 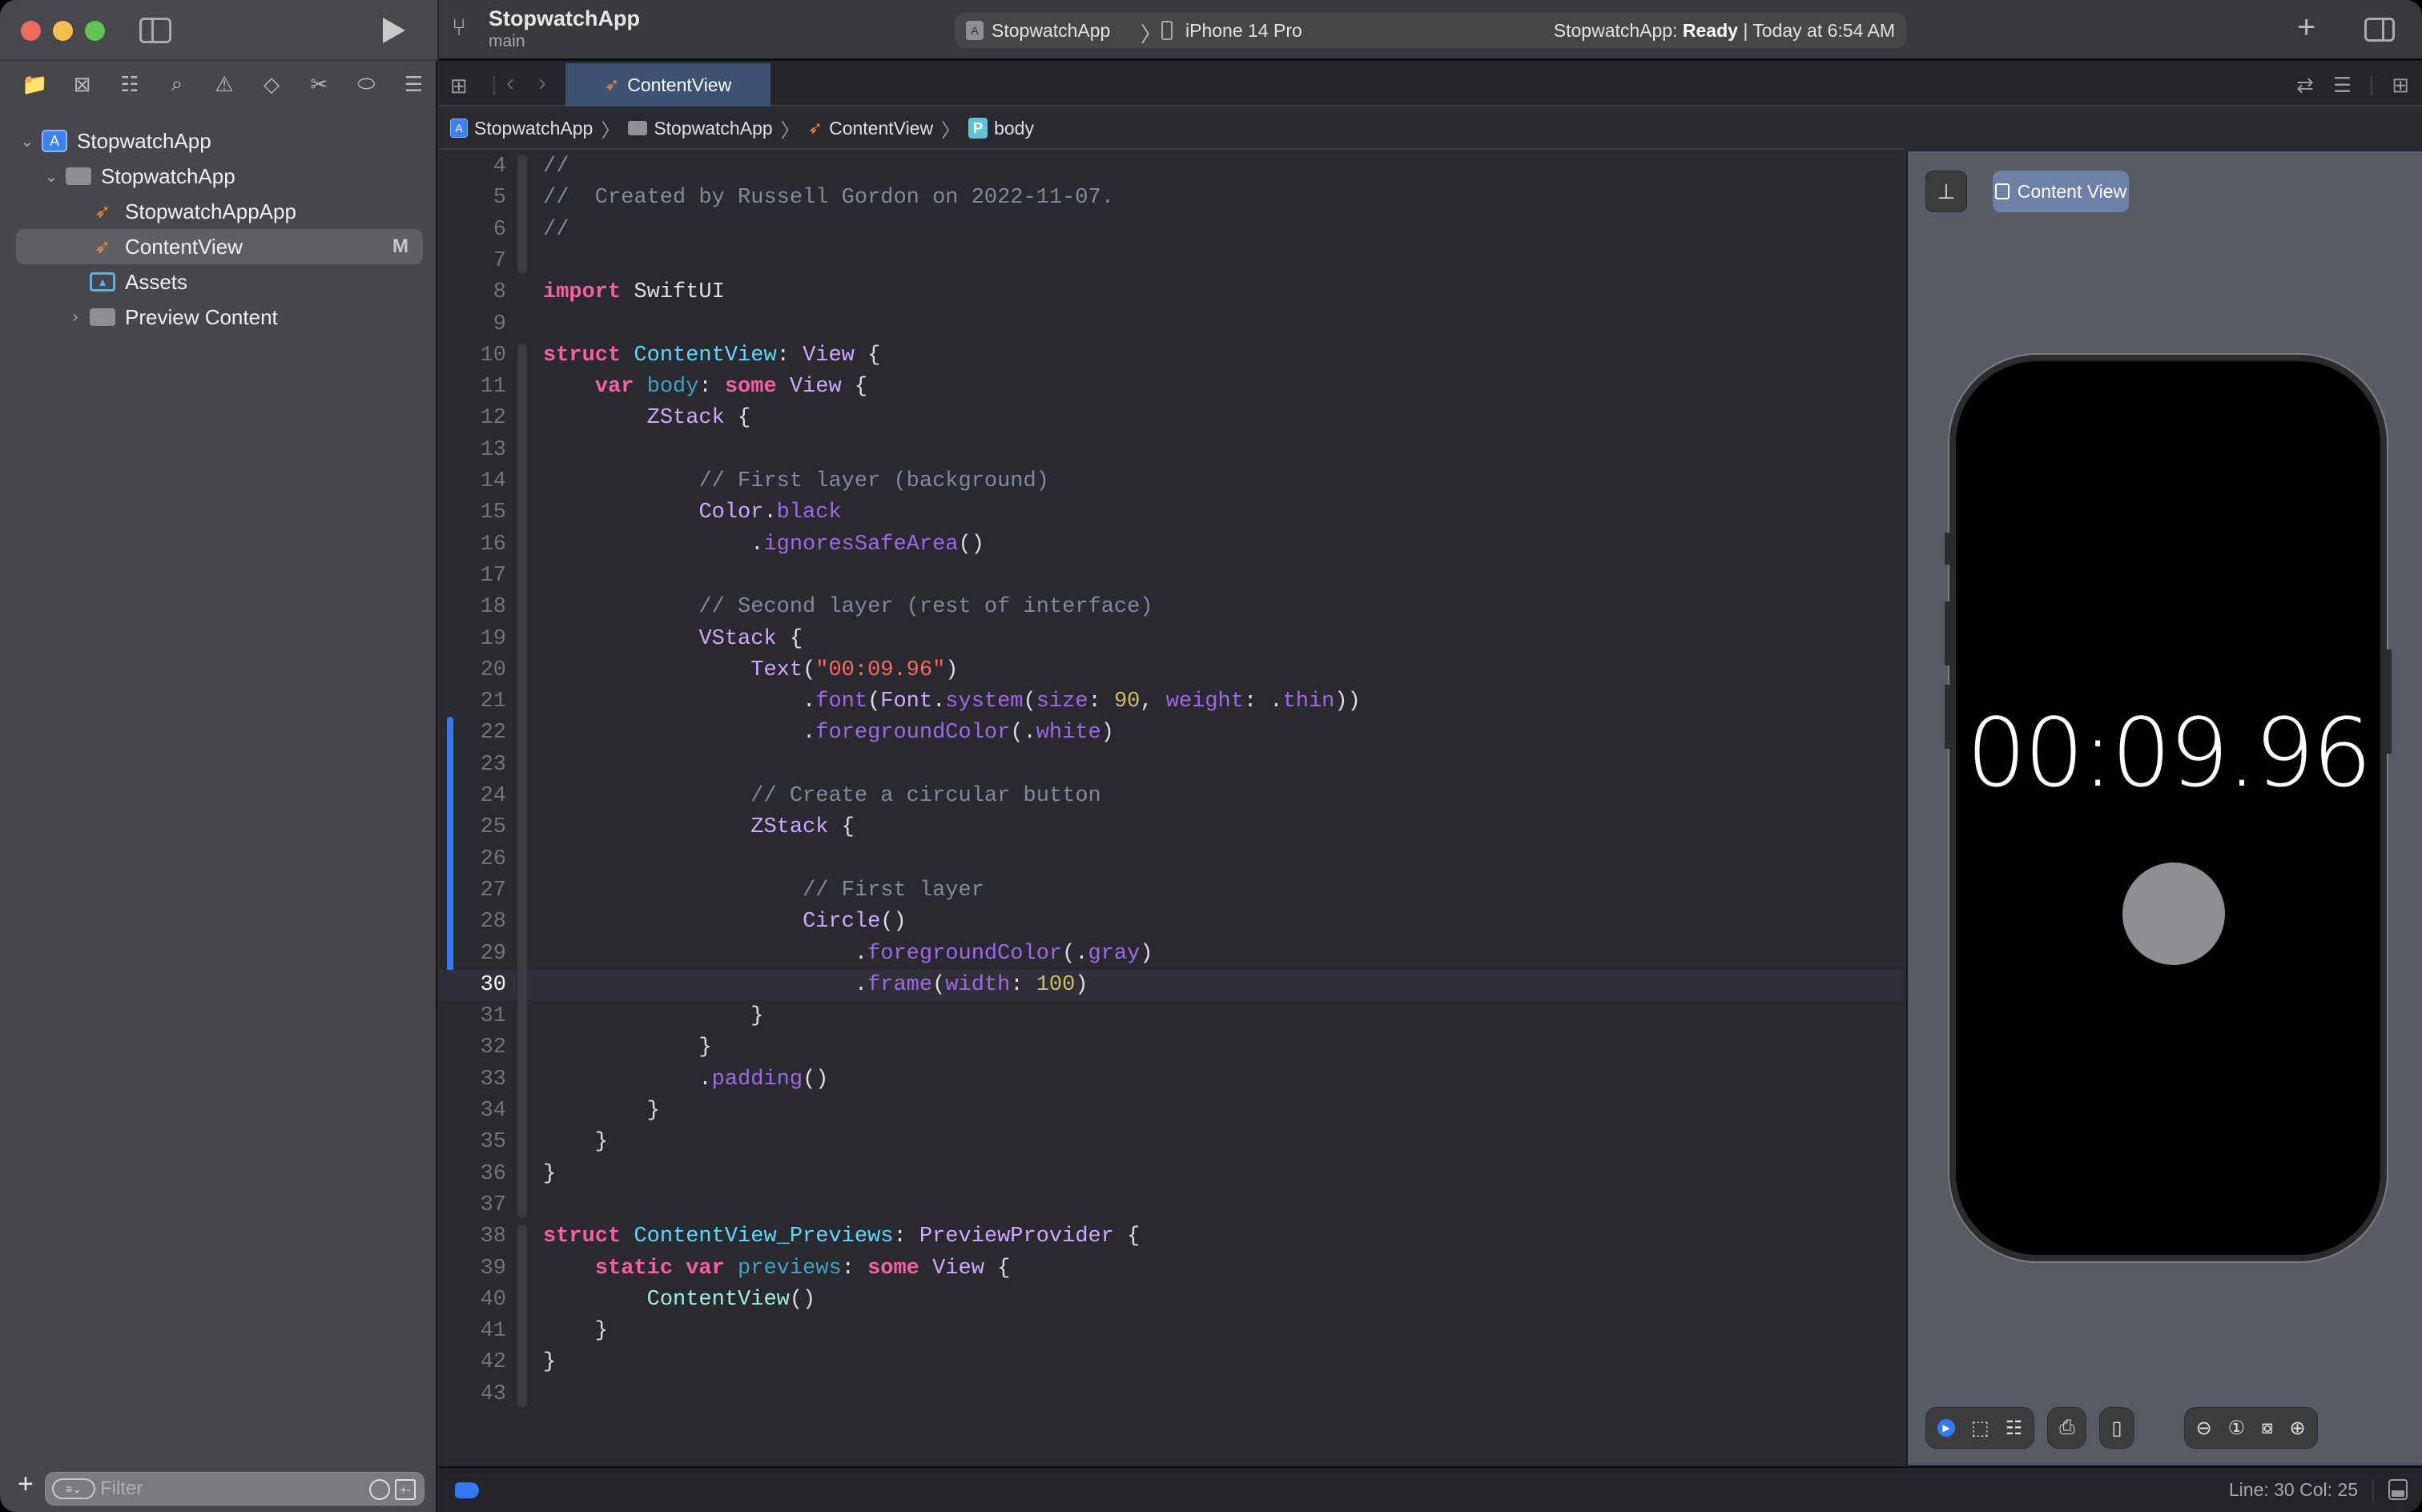 What do you see at coordinates (95, 31) in the screenshot?
I see `zoom-window-button` at bounding box center [95, 31].